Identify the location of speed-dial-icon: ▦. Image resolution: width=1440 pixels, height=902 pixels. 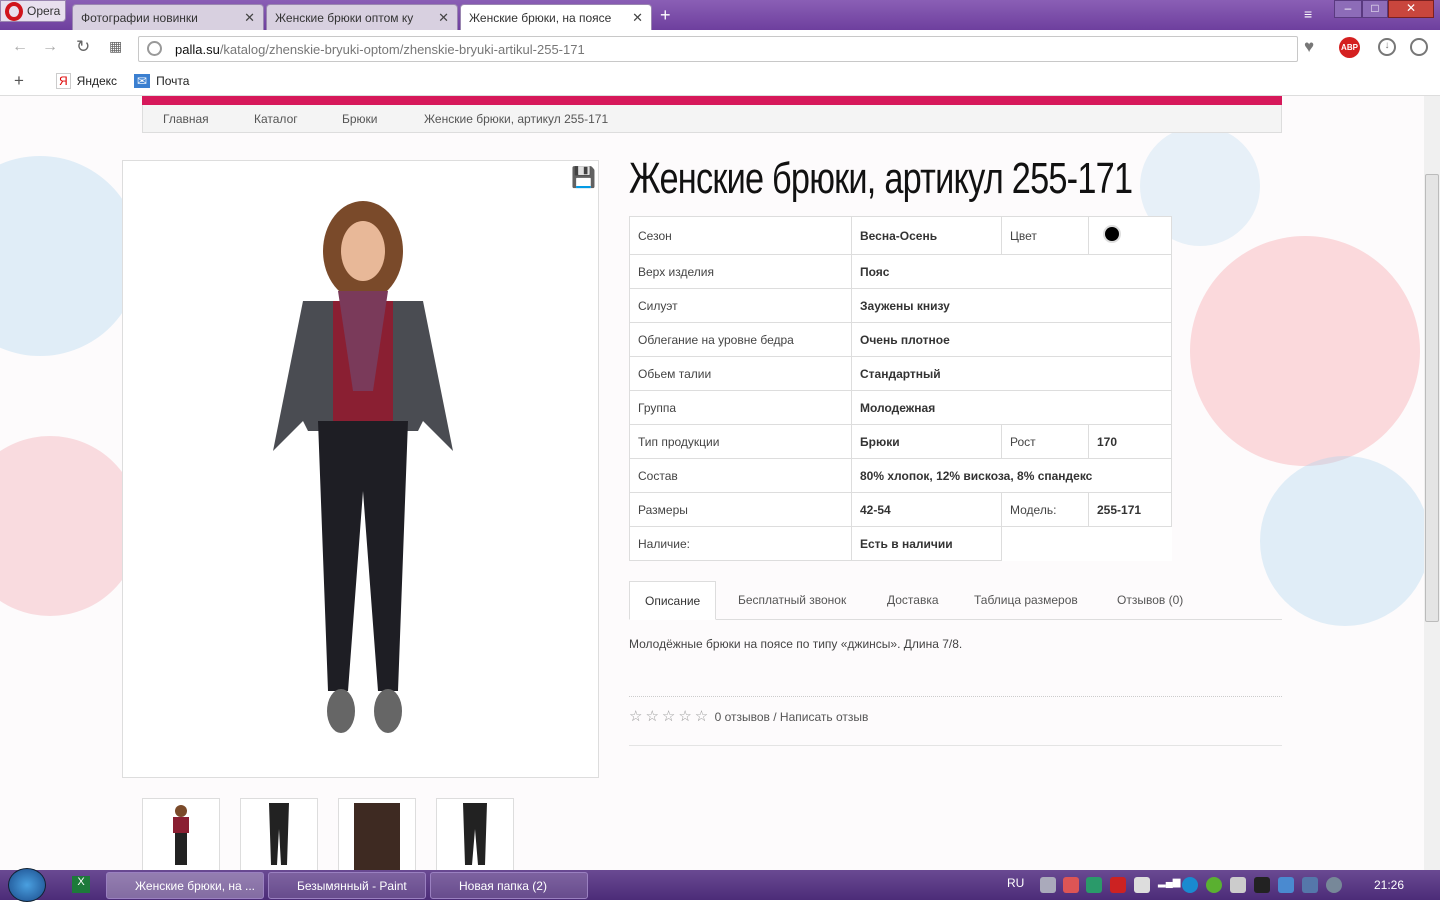
(115, 46).